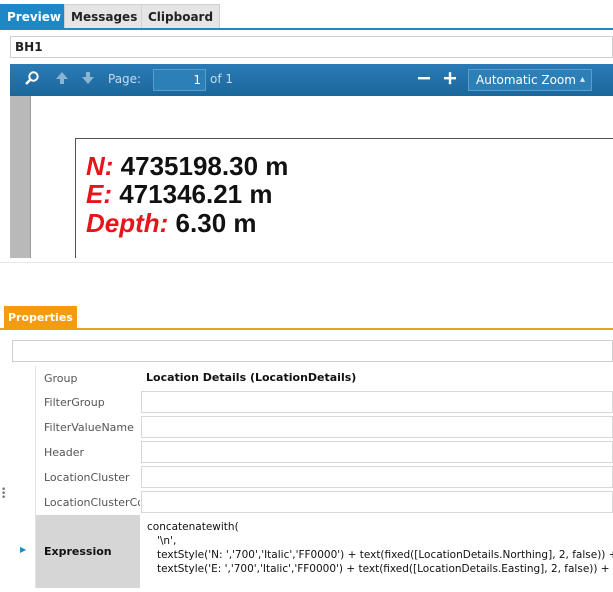 This screenshot has width=613, height=592. I want to click on property-name: Group, so click(88, 378).